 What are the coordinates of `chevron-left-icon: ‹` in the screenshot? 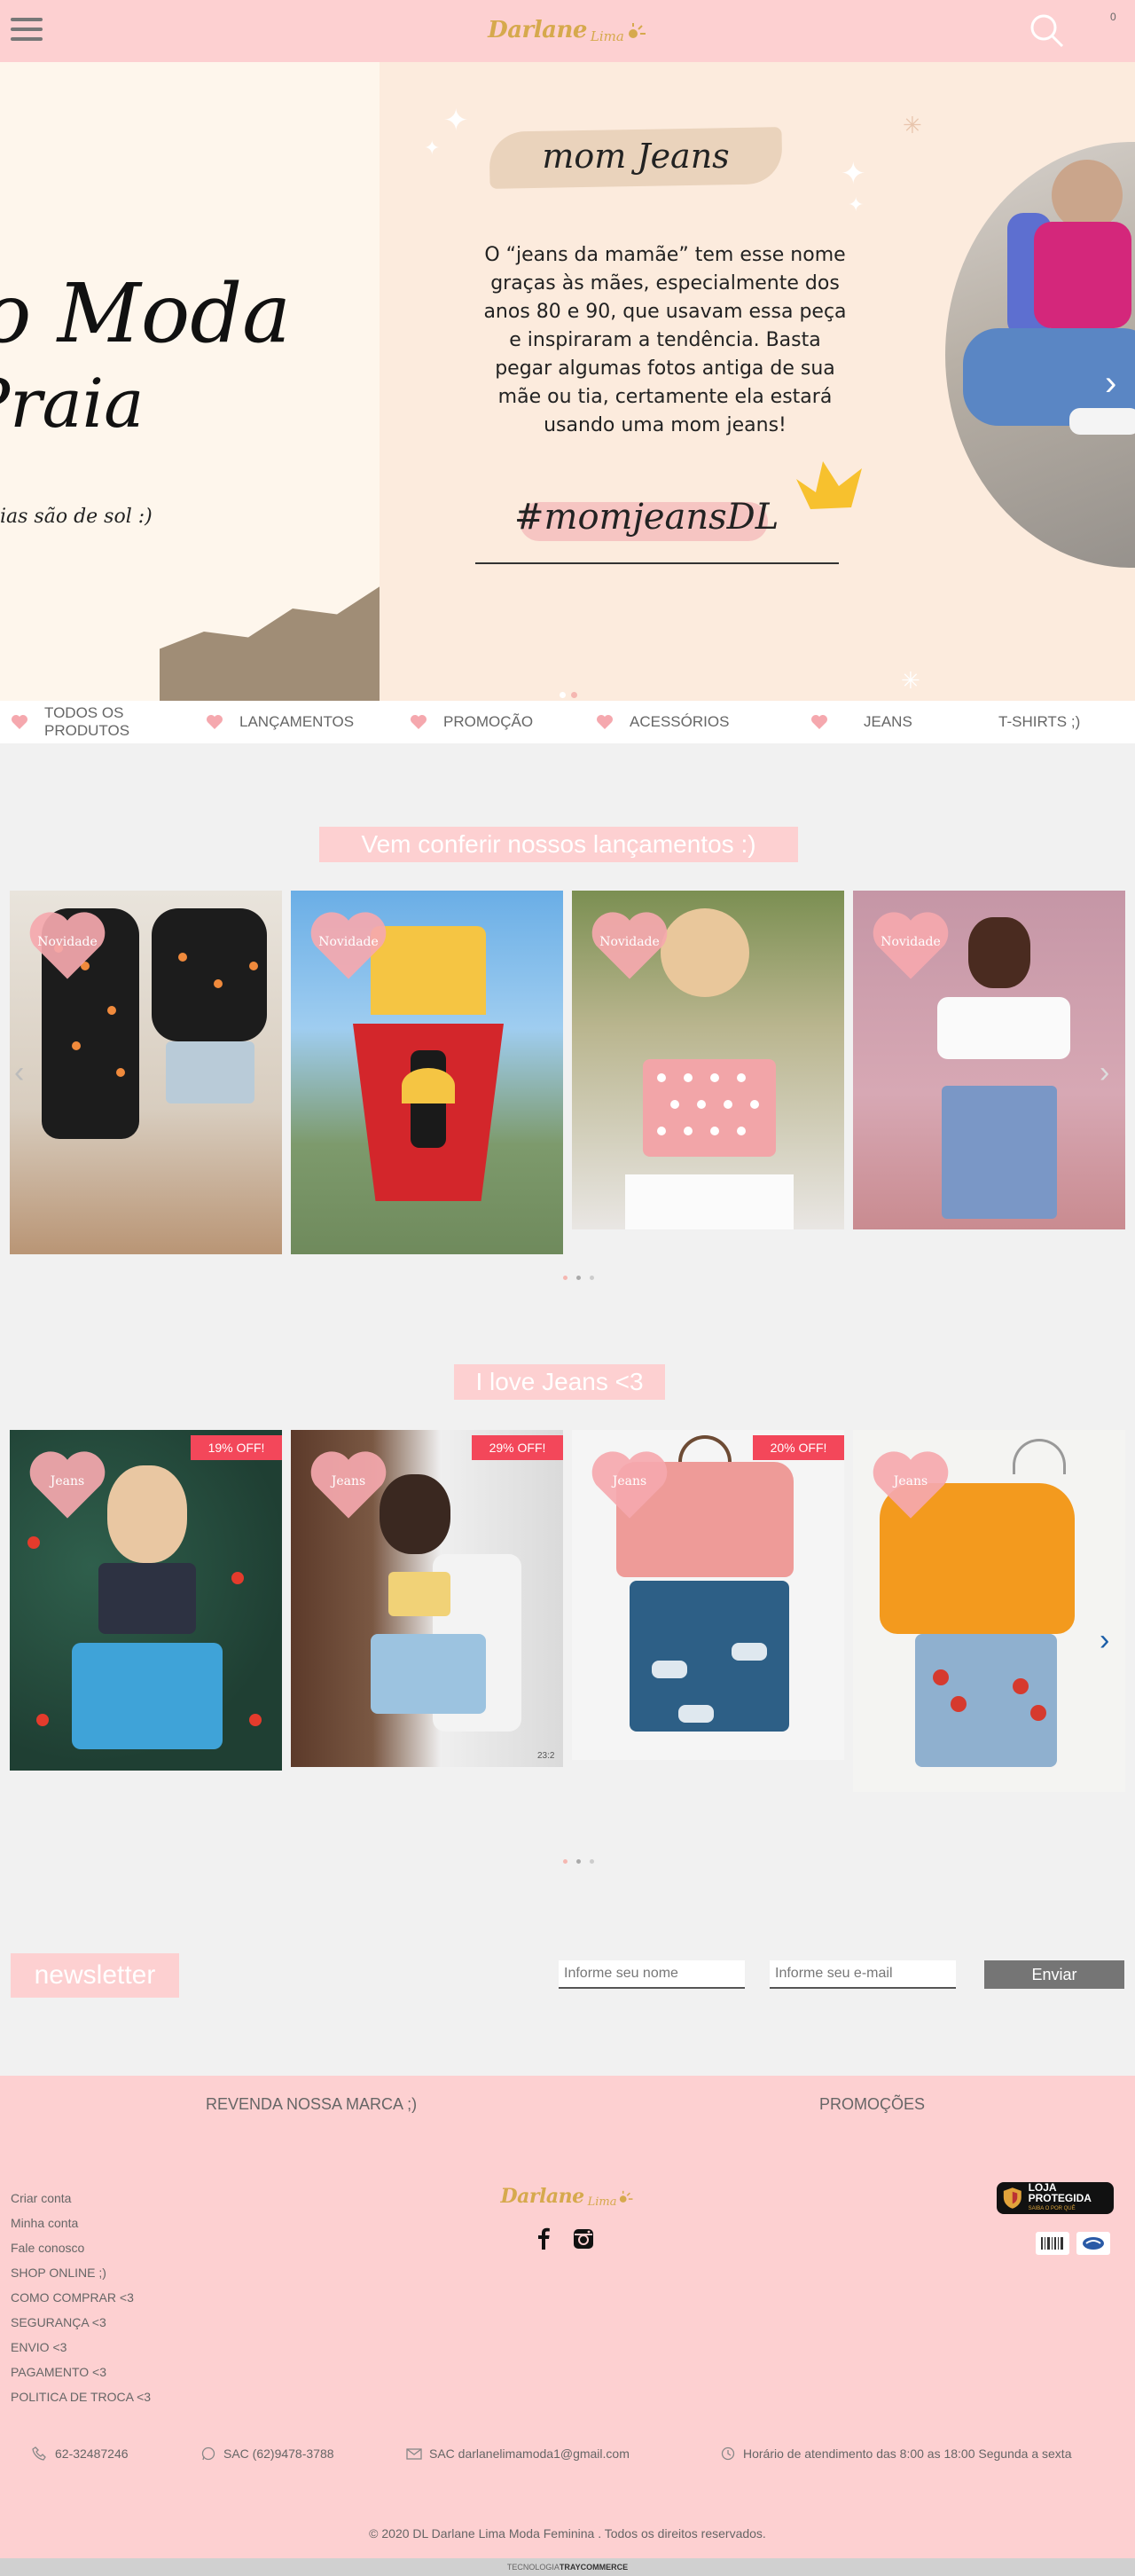 It's located at (19, 1073).